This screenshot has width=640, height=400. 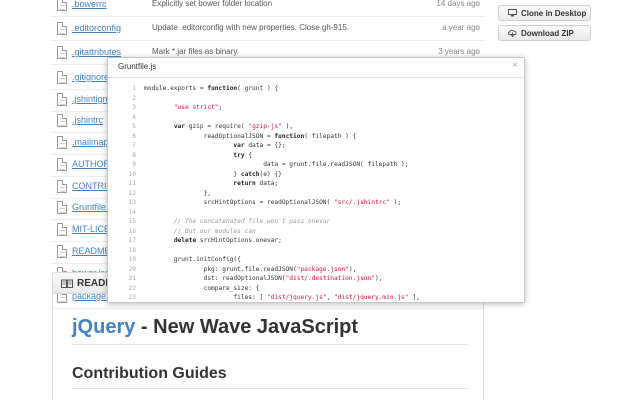 What do you see at coordinates (316, 289) in the screenshot?
I see `code-line: 22 compare_size: {` at bounding box center [316, 289].